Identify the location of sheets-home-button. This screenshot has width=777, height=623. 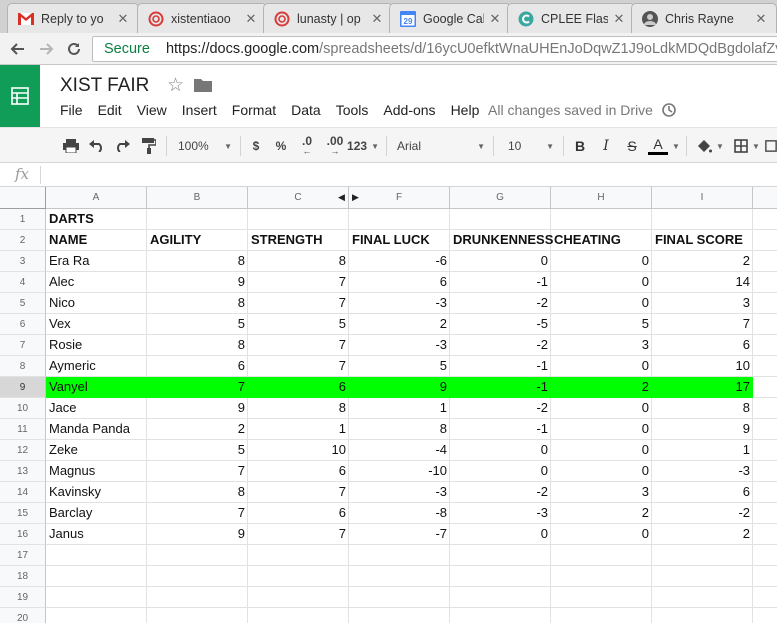
(20, 96).